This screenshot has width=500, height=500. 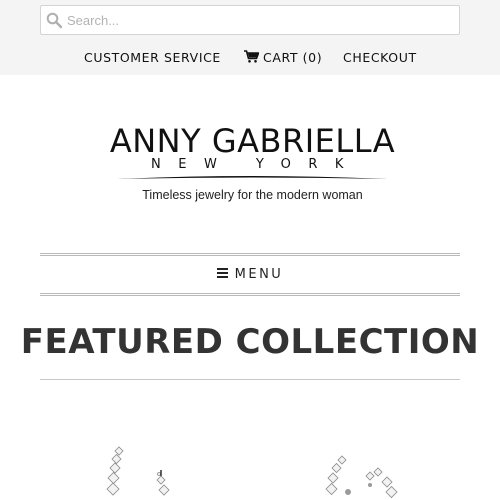 I want to click on cart-link: CART (0), so click(x=283, y=57).